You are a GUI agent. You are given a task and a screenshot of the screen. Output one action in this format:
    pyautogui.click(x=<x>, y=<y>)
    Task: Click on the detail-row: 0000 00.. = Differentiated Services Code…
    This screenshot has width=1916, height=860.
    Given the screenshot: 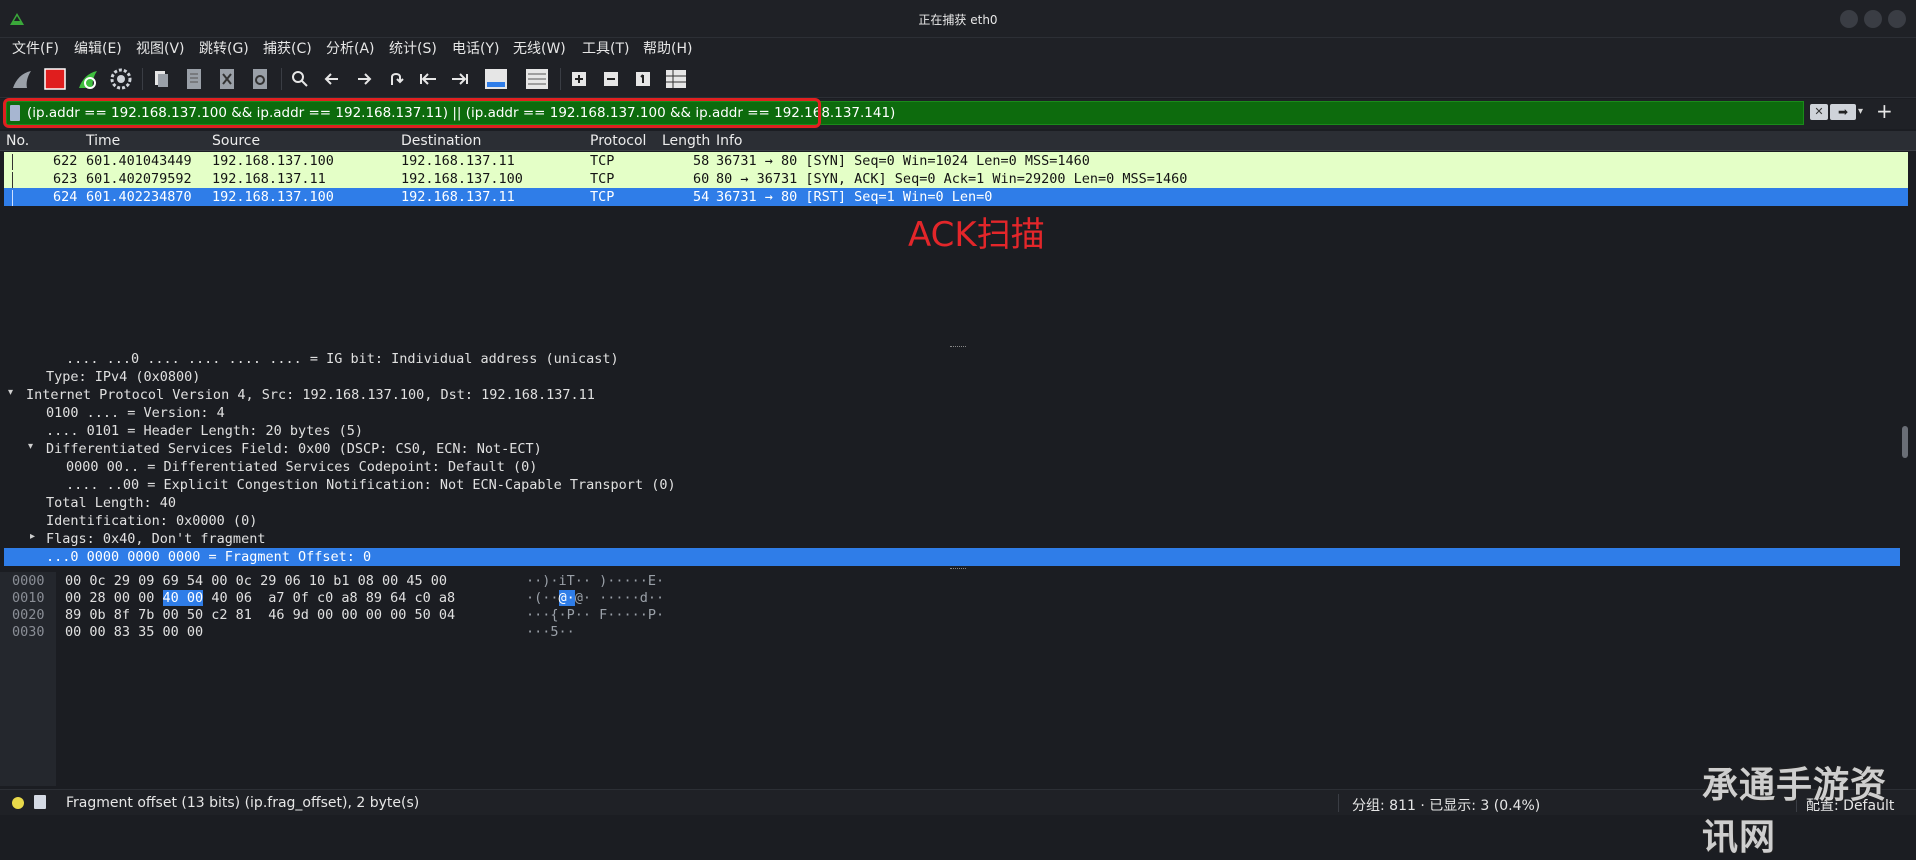 What is the action you would take?
    pyautogui.click(x=952, y=467)
    